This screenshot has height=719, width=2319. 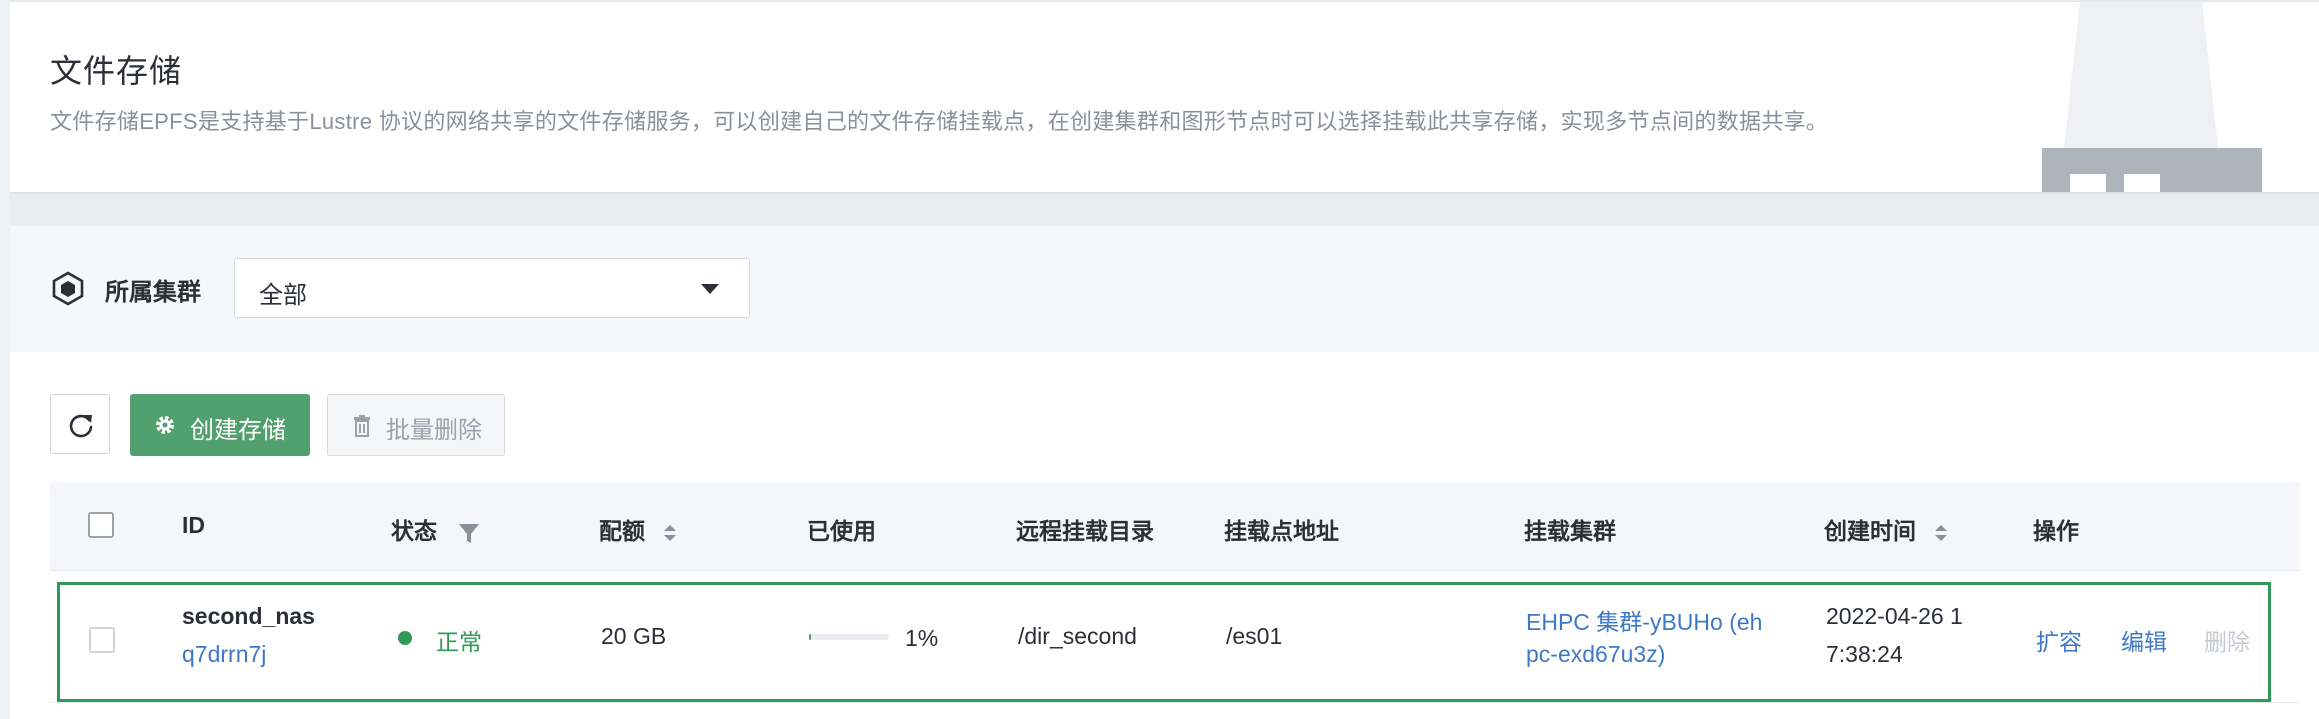 What do you see at coordinates (405, 638) in the screenshot?
I see `status-dot-icon` at bounding box center [405, 638].